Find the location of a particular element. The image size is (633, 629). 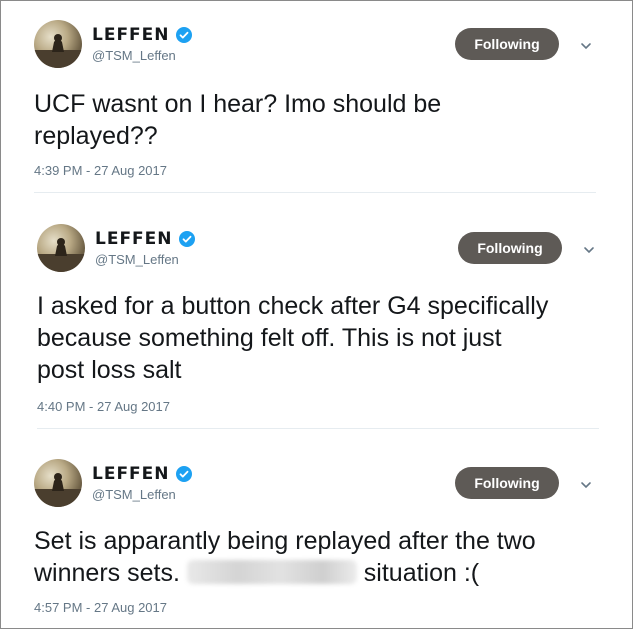

tweet-timestamp: 4:40 PM - 27 Aug 2017 is located at coordinates (103, 406).